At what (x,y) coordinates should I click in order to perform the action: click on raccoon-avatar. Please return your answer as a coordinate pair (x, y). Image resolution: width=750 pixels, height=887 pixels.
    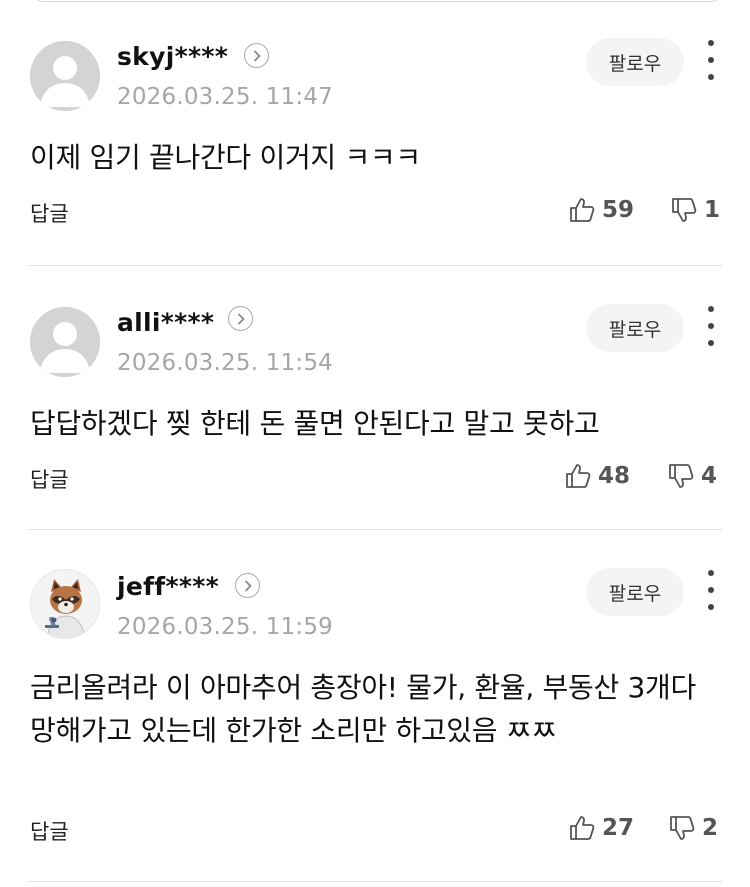
    Looking at the image, I should click on (65, 604).